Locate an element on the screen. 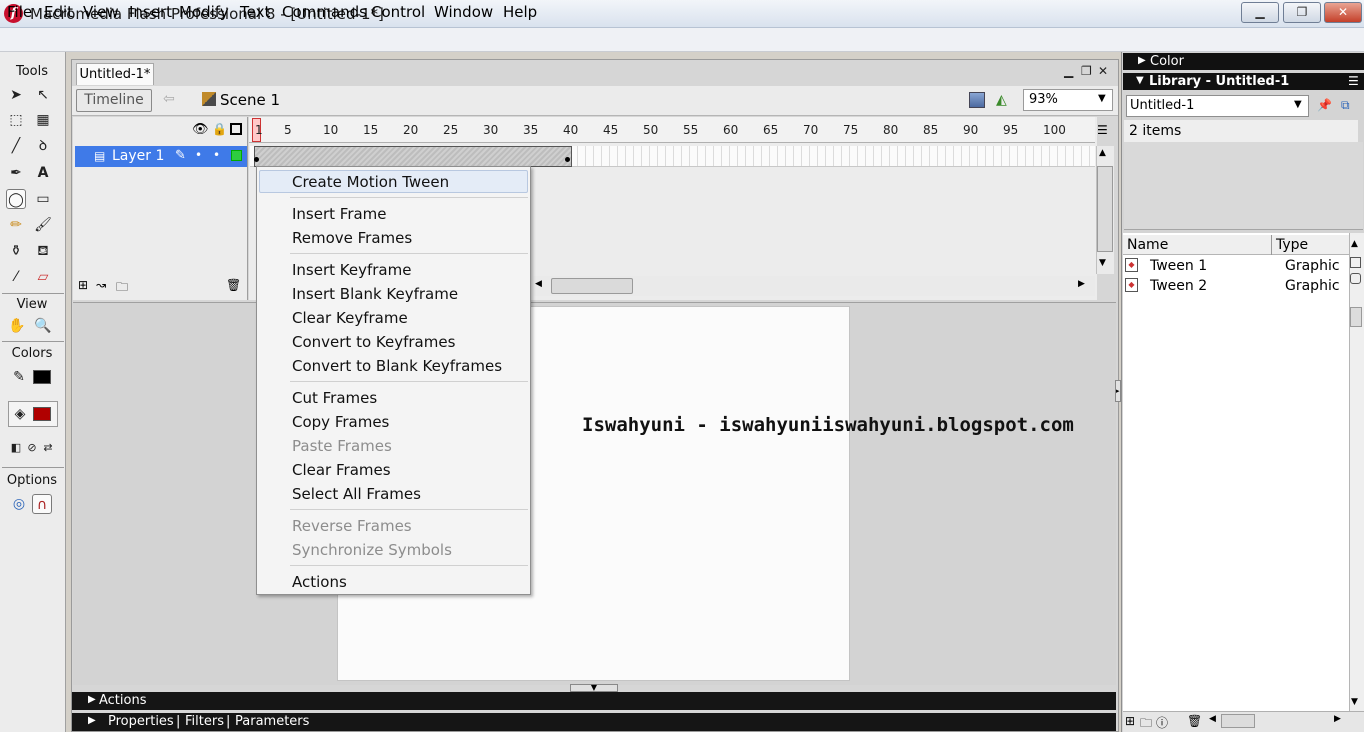 This screenshot has width=1364, height=732. library-item-name: Tween 1 is located at coordinates (1178, 266).